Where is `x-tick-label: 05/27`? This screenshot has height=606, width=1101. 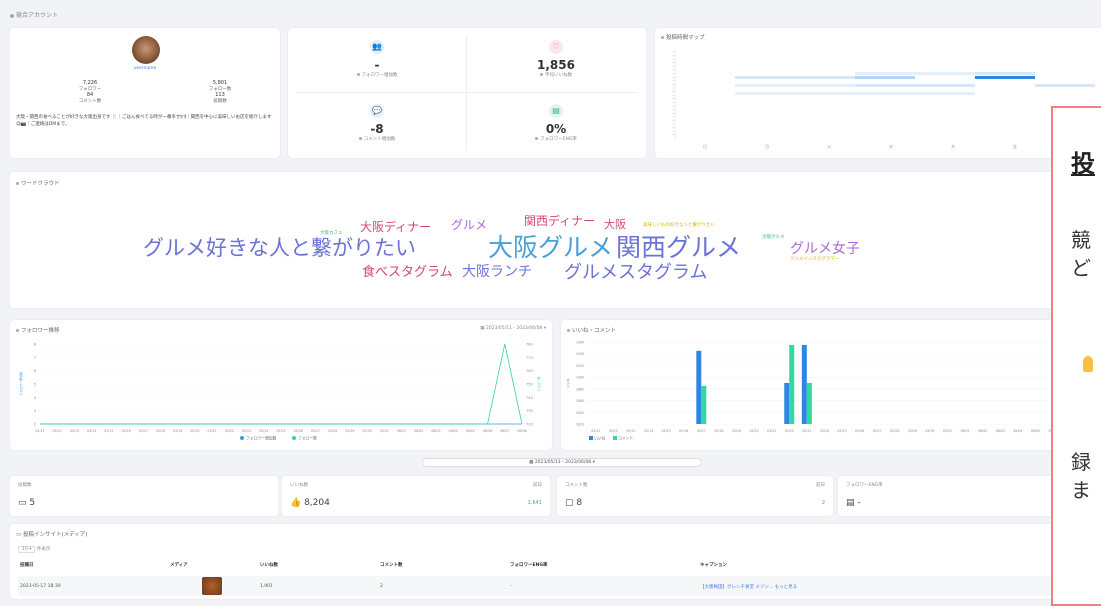
x-tick-label: 05/27 is located at coordinates (315, 431).